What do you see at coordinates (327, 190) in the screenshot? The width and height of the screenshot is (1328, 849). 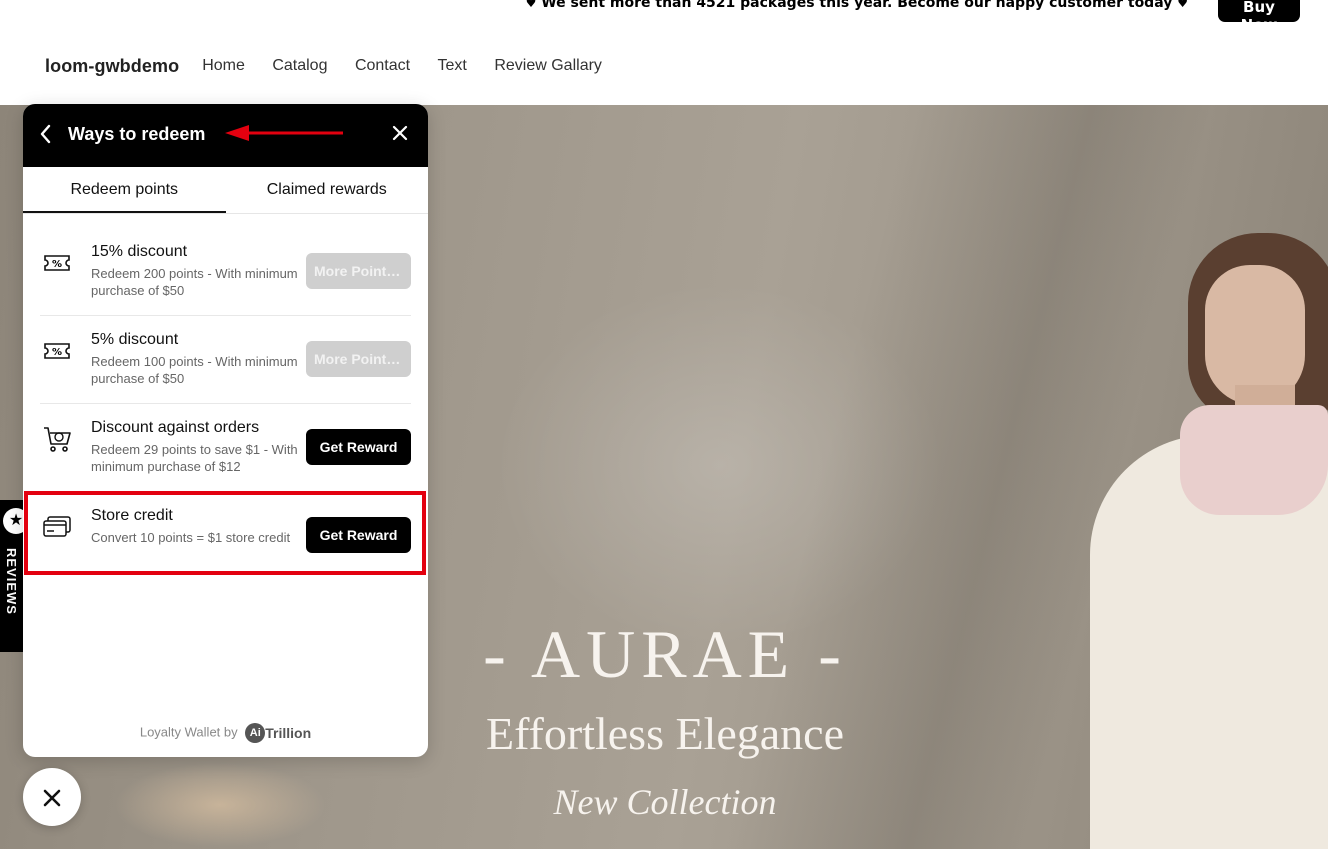 I see `tab-claimed-rewards: Claimed rewards` at bounding box center [327, 190].